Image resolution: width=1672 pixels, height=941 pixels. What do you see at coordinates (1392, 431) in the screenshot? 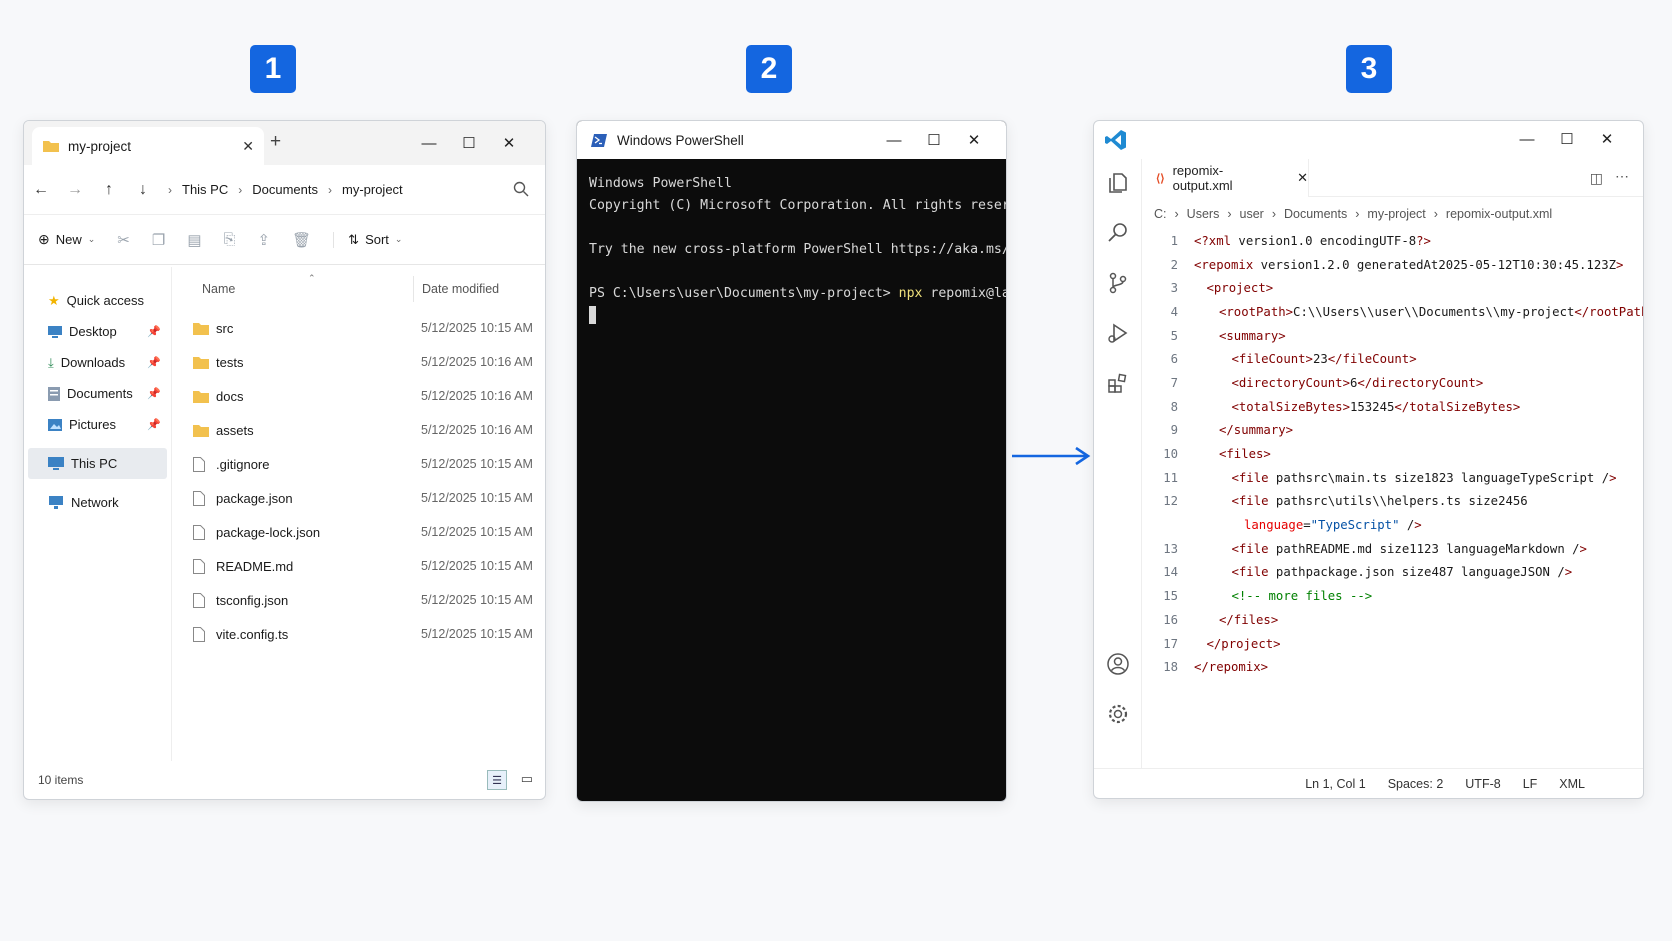
I see `code-line: 9 </summary>` at bounding box center [1392, 431].